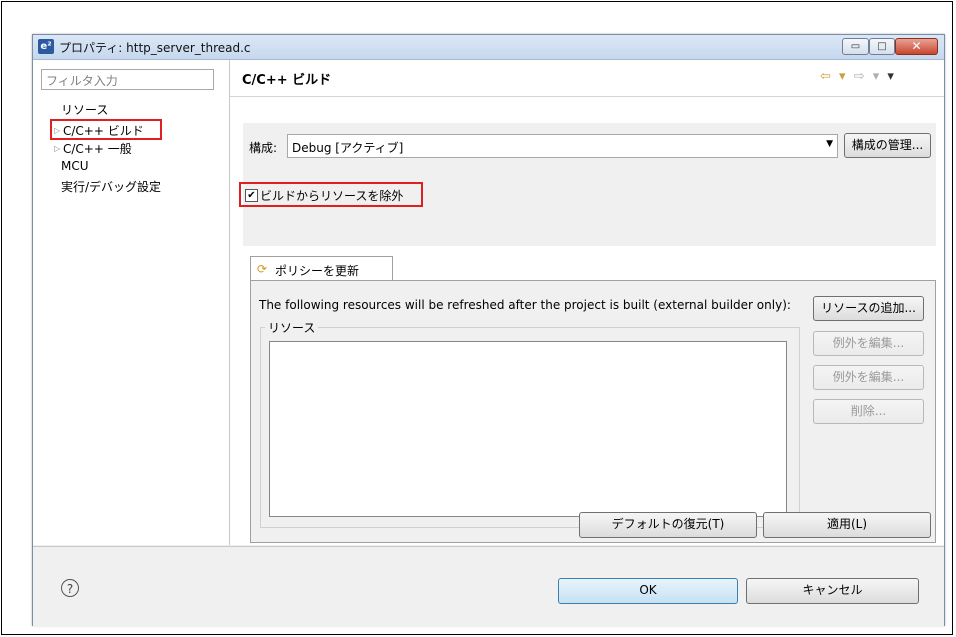 This screenshot has height=637, width=956. What do you see at coordinates (562, 146) in the screenshot?
I see `configuration-select: Debug [アクティブ] ▼` at bounding box center [562, 146].